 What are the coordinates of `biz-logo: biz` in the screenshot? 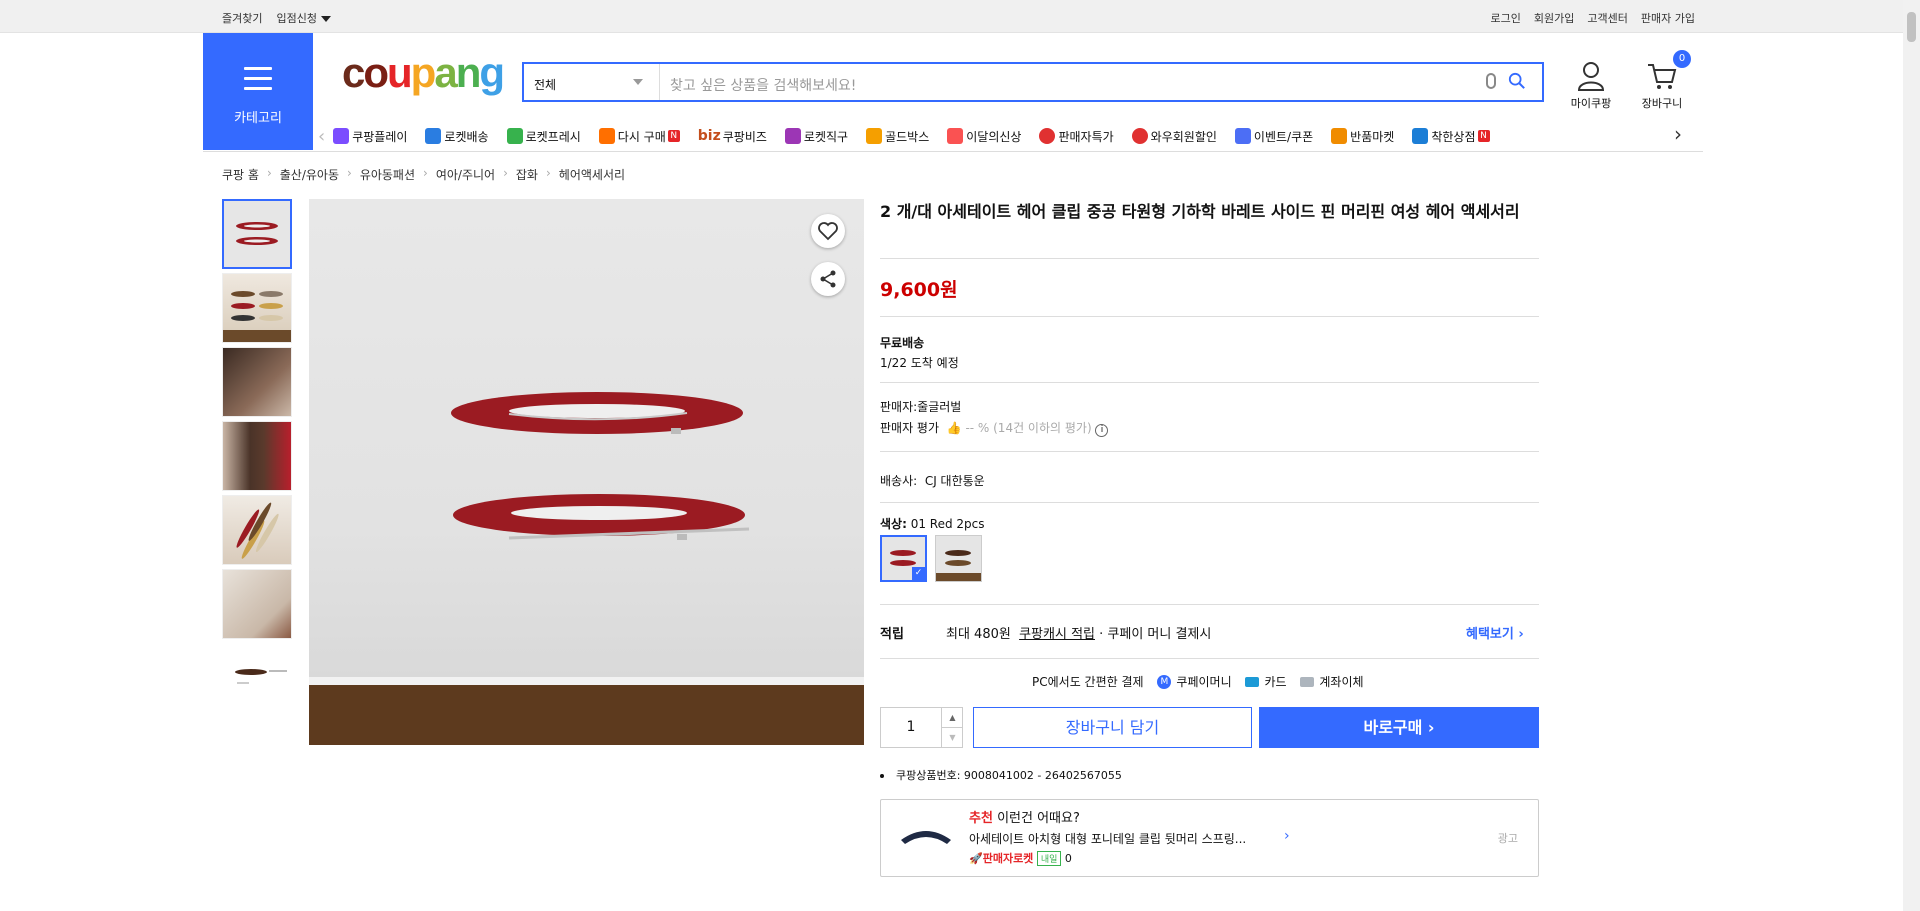 It's located at (709, 136).